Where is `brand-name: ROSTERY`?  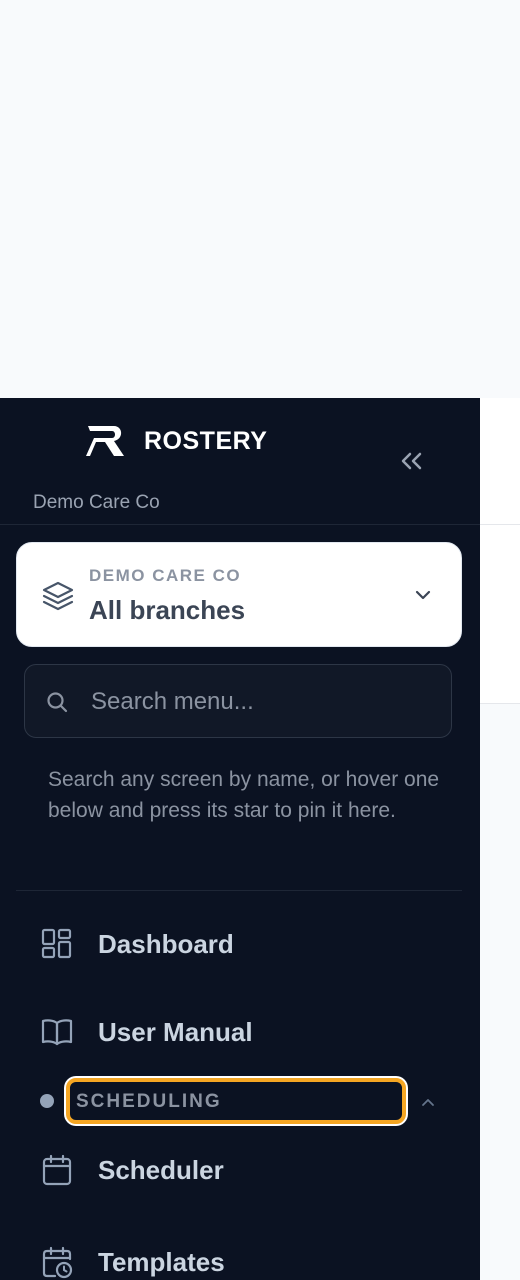 brand-name: ROSTERY is located at coordinates (206, 440).